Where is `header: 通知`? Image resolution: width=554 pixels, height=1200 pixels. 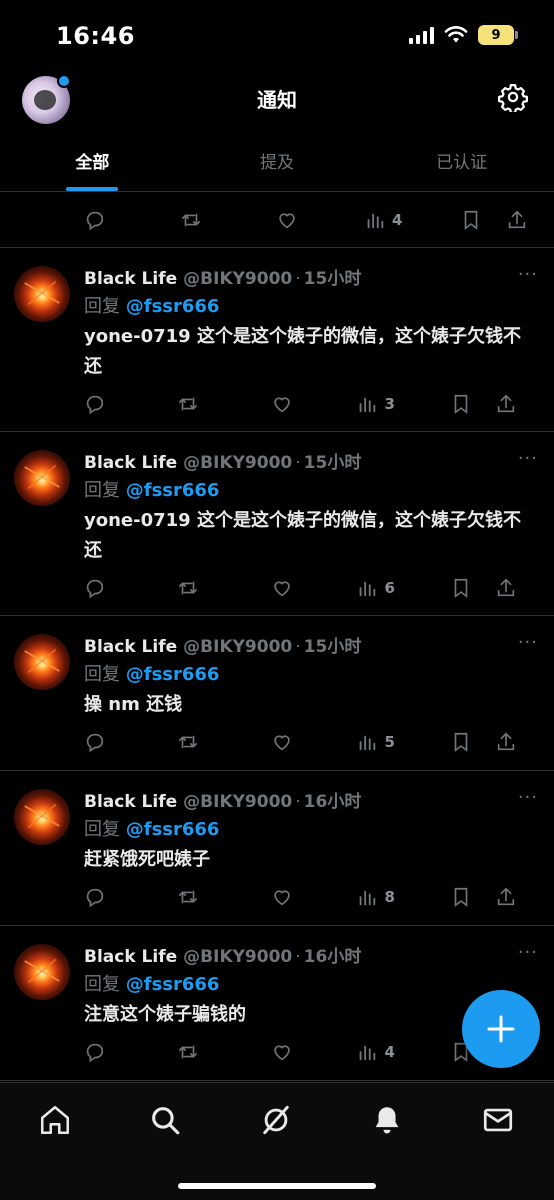 header: 通知 is located at coordinates (277, 98).